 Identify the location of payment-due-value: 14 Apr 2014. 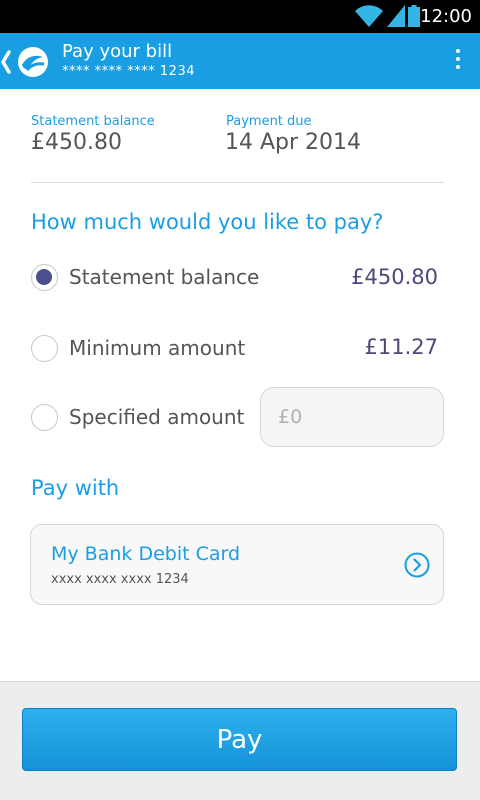
(293, 142).